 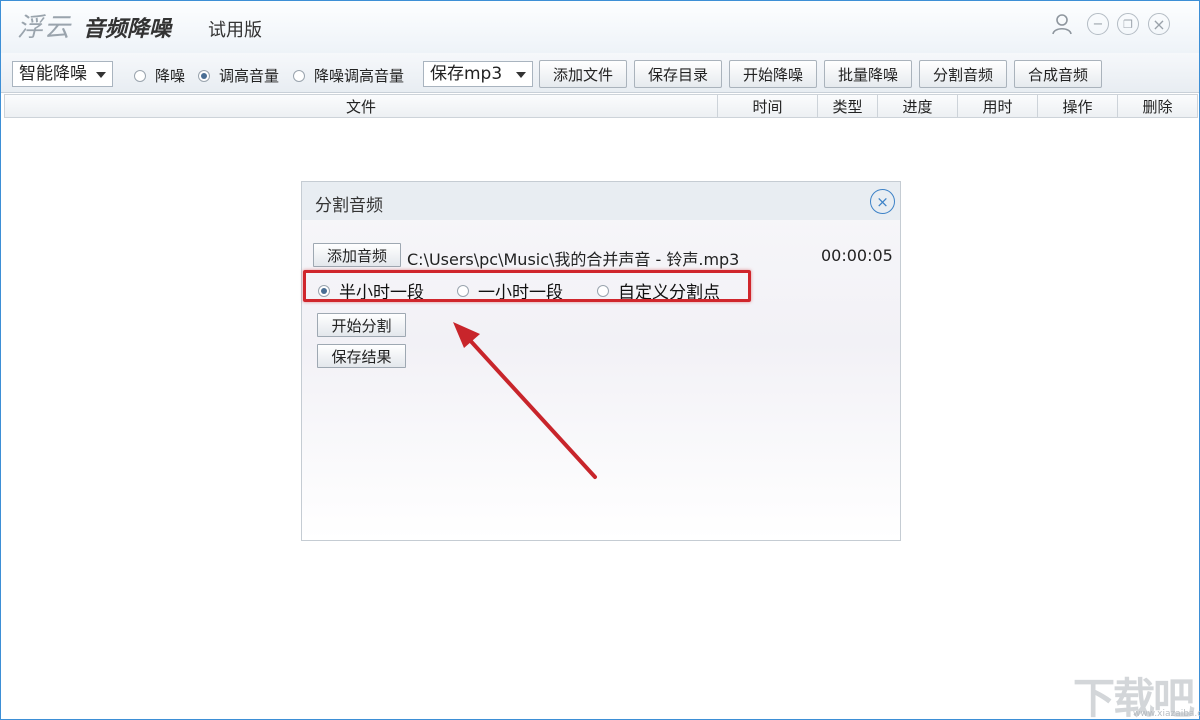 What do you see at coordinates (361, 325) in the screenshot?
I see `start-split-button: 开始分割` at bounding box center [361, 325].